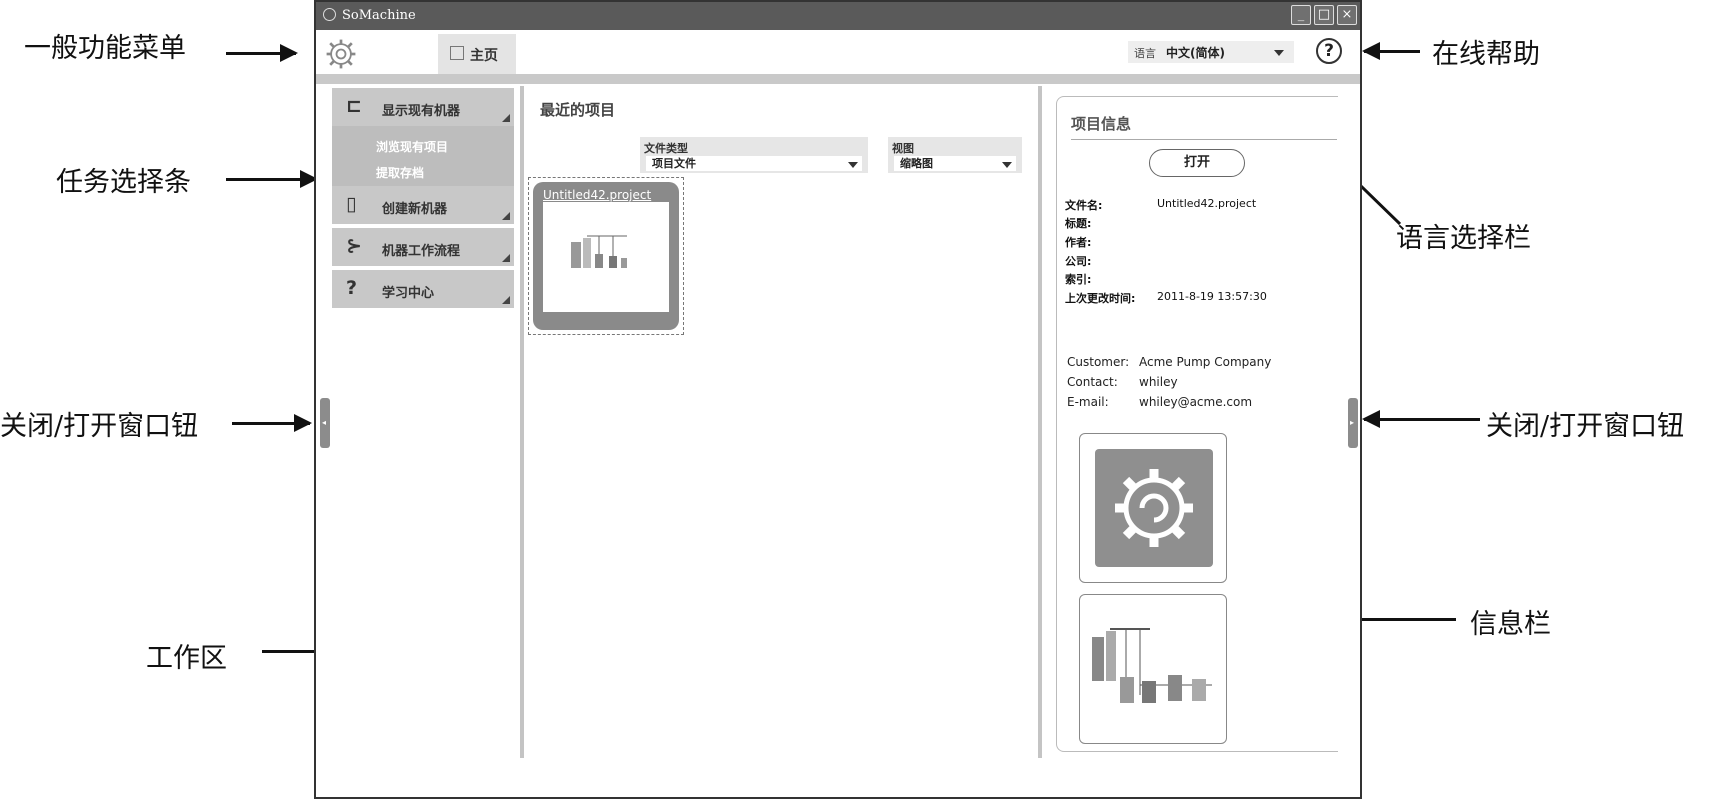 The image size is (1712, 799). I want to click on left-divider, so click(522, 422).